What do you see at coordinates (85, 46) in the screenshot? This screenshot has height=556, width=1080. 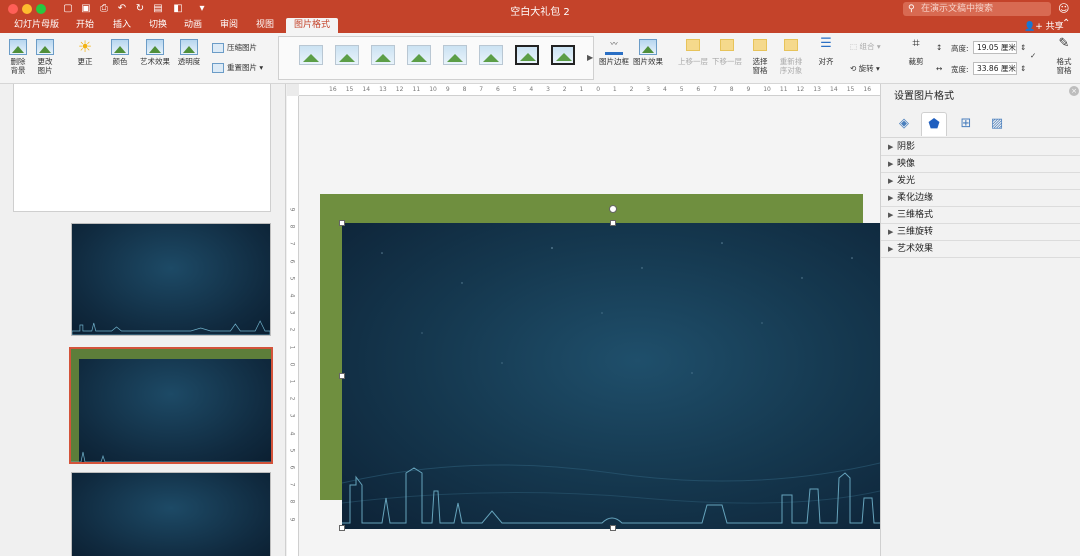 I see `sun-icon: ☀` at bounding box center [85, 46].